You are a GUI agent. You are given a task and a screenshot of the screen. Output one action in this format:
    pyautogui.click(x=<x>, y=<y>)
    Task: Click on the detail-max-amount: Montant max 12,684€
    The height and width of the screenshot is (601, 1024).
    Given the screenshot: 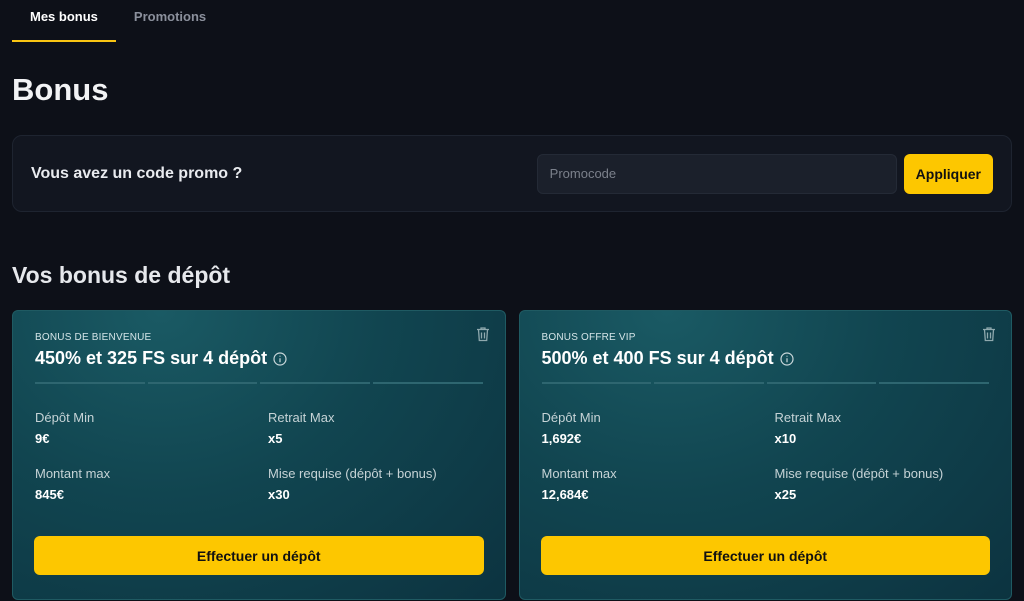 What is the action you would take?
    pyautogui.click(x=658, y=484)
    